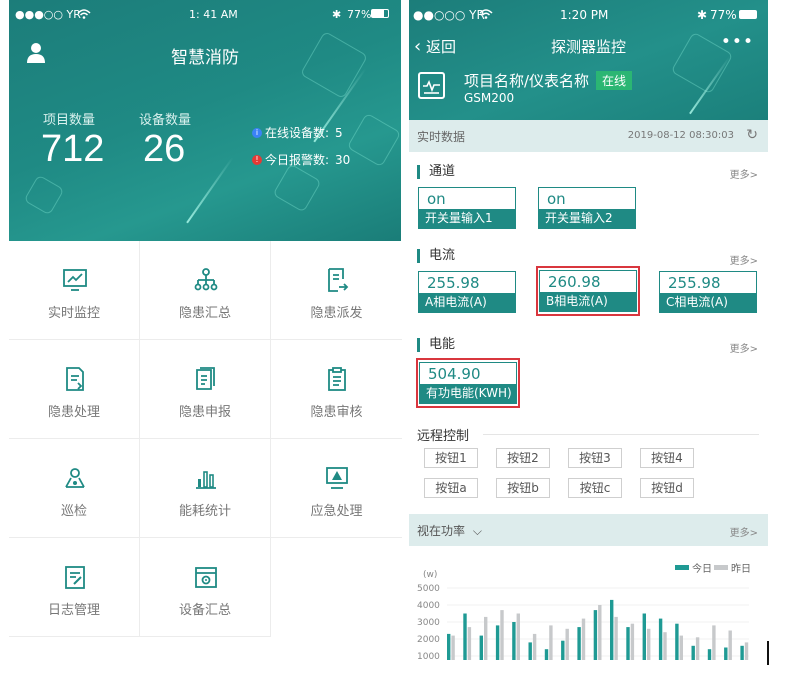 The image size is (788, 693). I want to click on page-title: 探测器监控, so click(588, 47).